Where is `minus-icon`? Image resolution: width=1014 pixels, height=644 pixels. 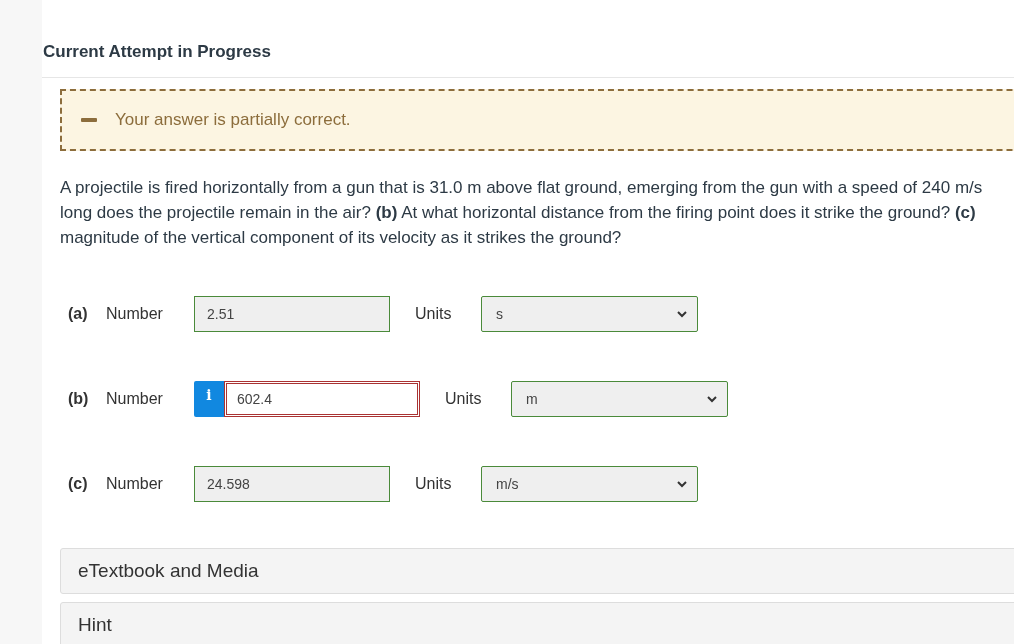 minus-icon is located at coordinates (89, 120).